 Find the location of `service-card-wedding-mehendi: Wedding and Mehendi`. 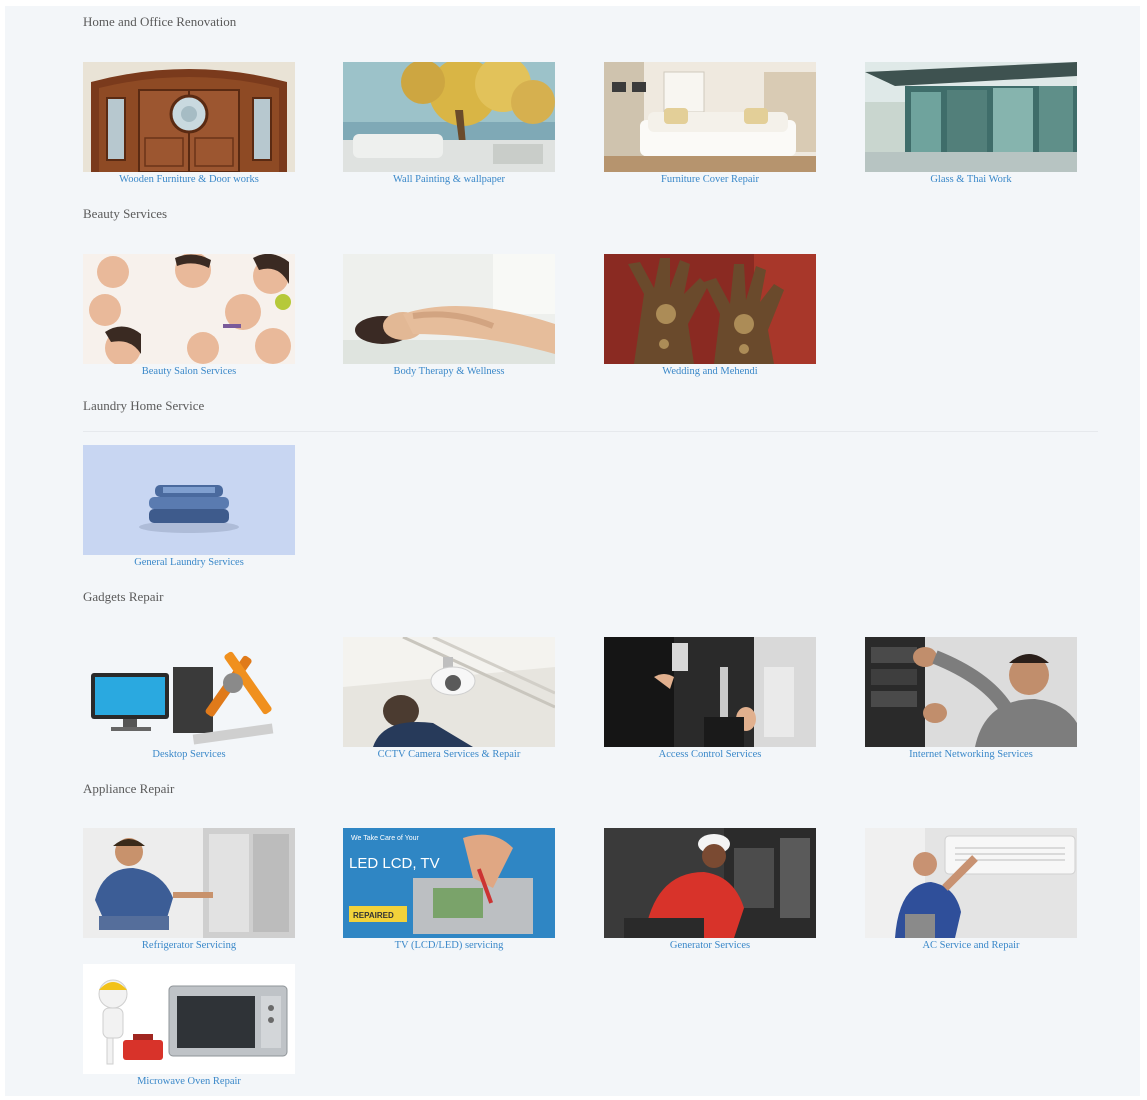

service-card-wedding-mehendi: Wedding and Mehendi is located at coordinates (710, 317).